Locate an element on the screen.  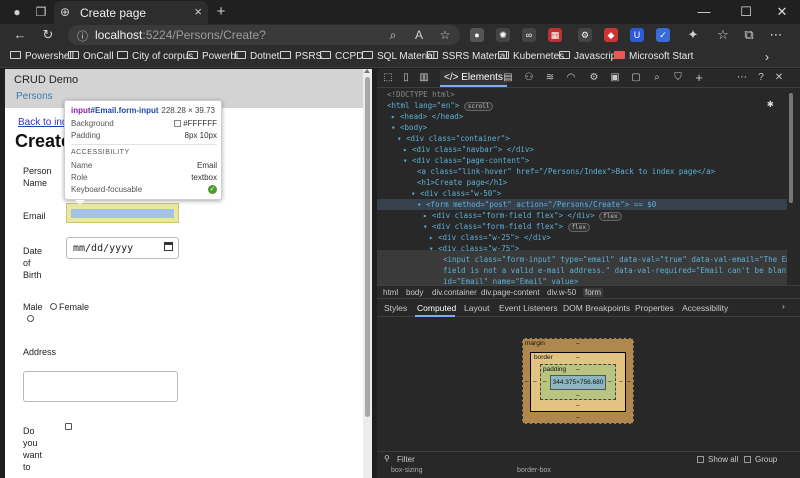
bookmark-kubernetes: Kubernetes is located at coordinates (531, 57).